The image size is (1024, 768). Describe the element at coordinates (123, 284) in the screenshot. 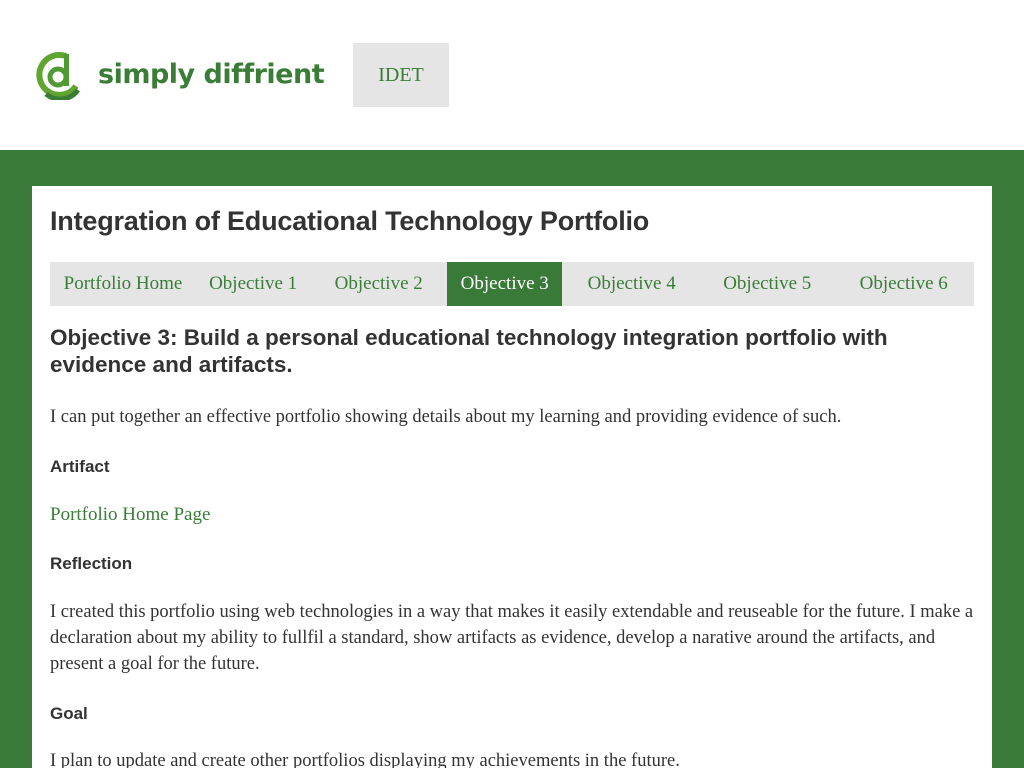

I see `tab-portfolio-home: Portfolio Home` at that location.